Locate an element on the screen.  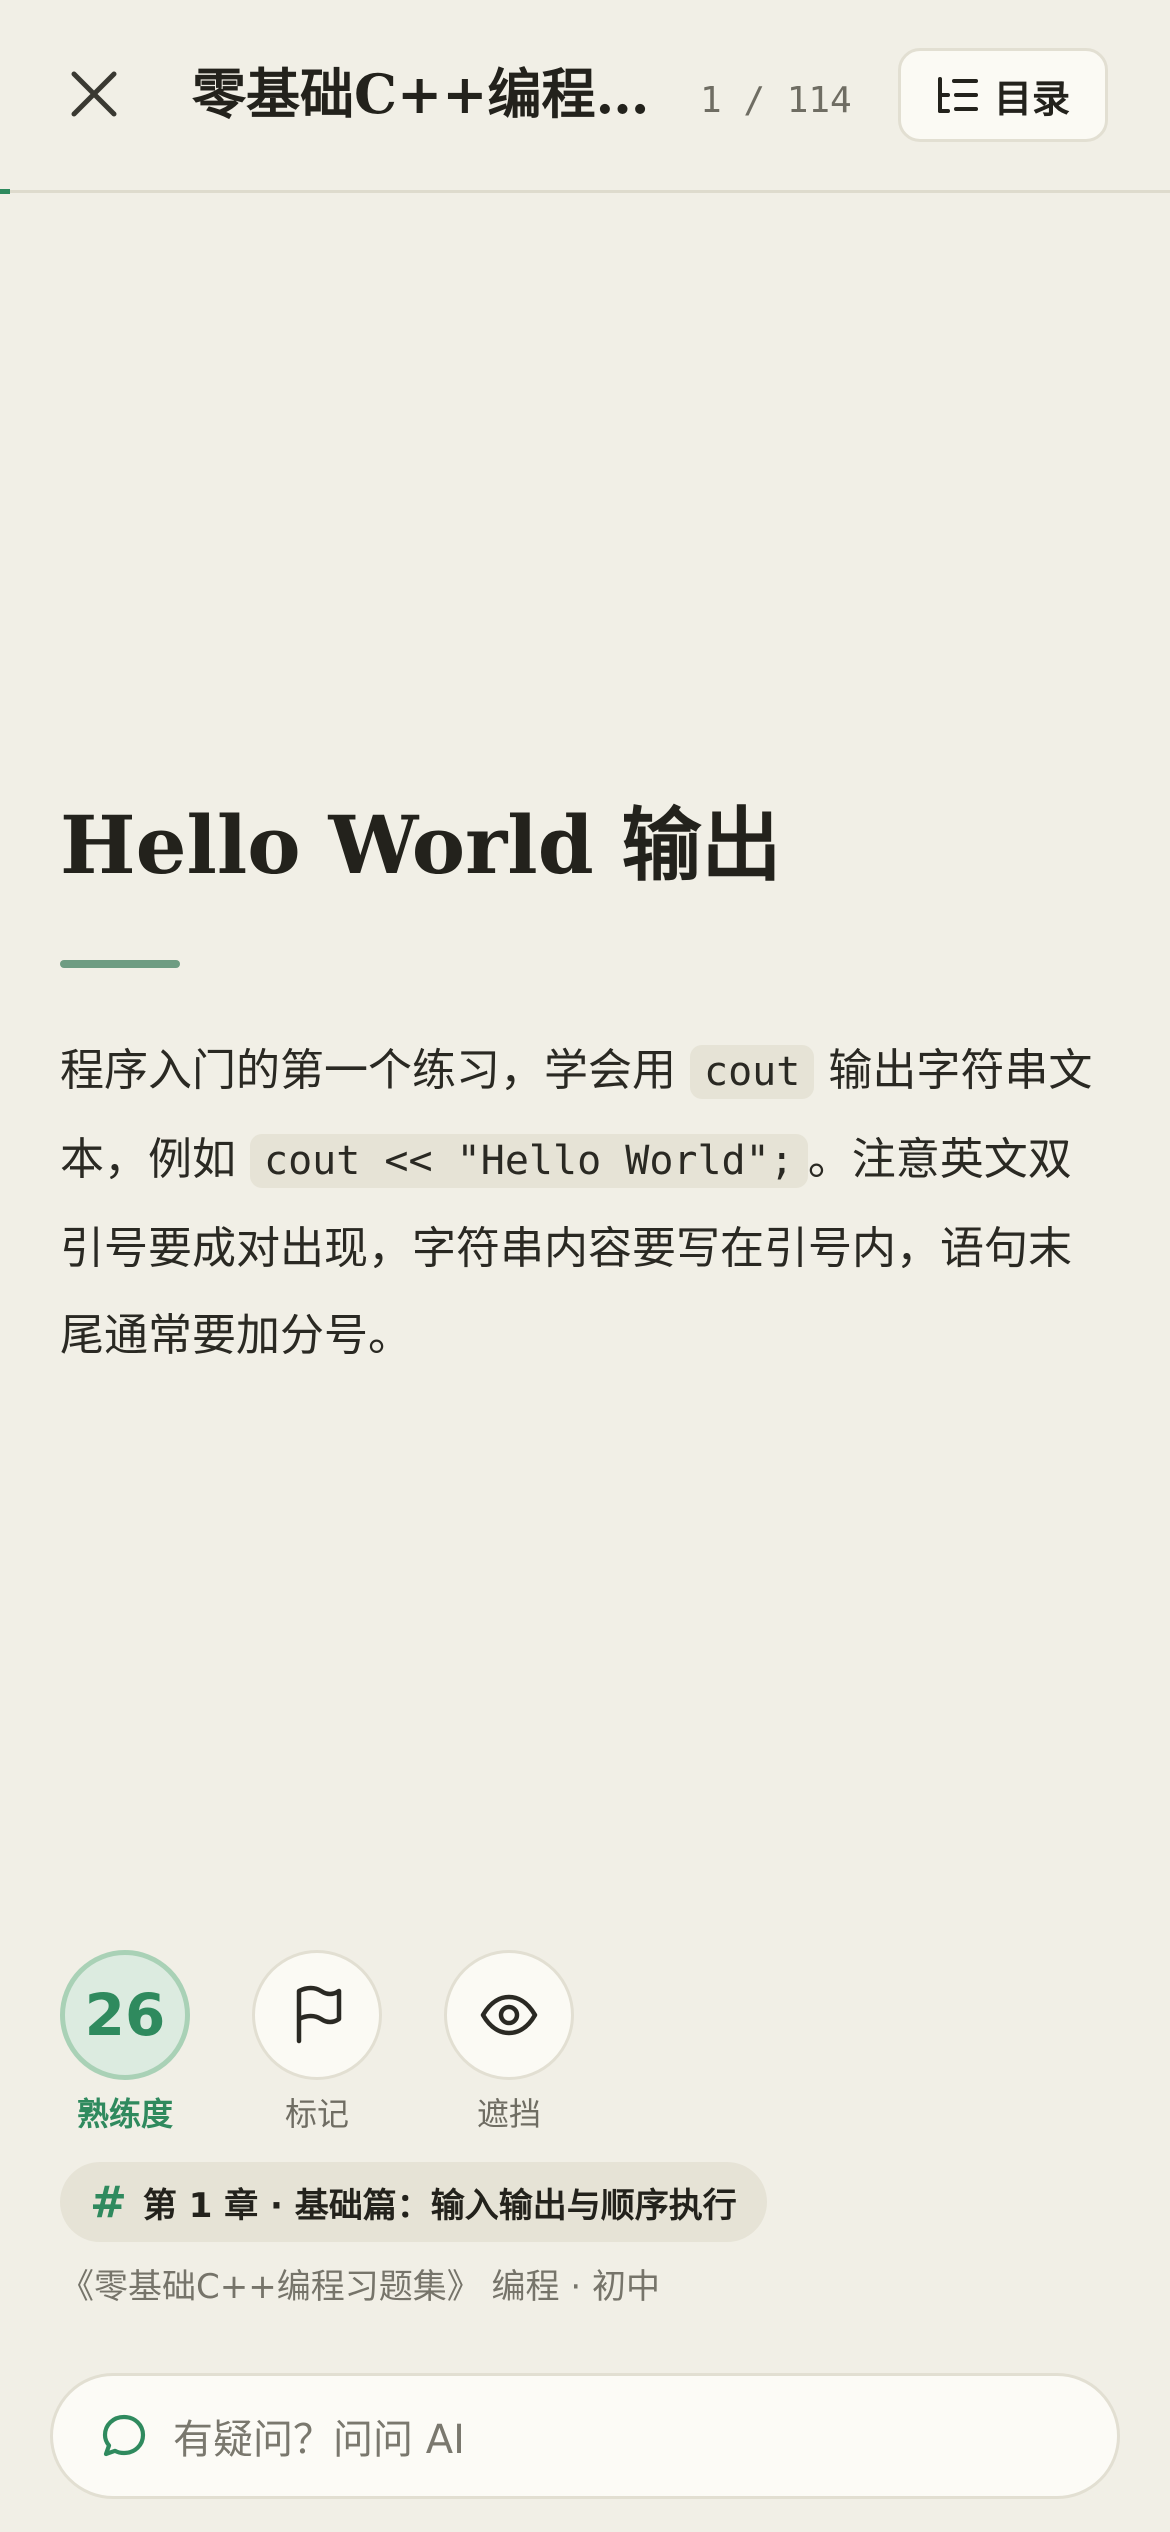
hide-label: 遮挡 is located at coordinates (508, 2114).